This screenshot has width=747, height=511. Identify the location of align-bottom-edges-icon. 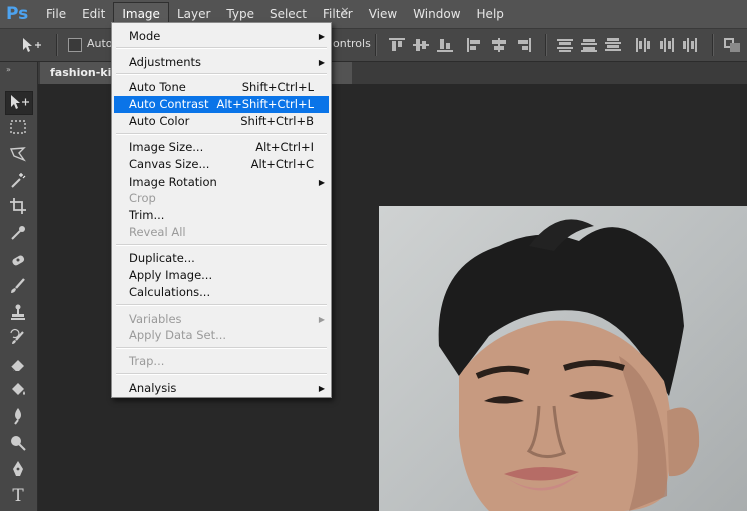
(445, 45).